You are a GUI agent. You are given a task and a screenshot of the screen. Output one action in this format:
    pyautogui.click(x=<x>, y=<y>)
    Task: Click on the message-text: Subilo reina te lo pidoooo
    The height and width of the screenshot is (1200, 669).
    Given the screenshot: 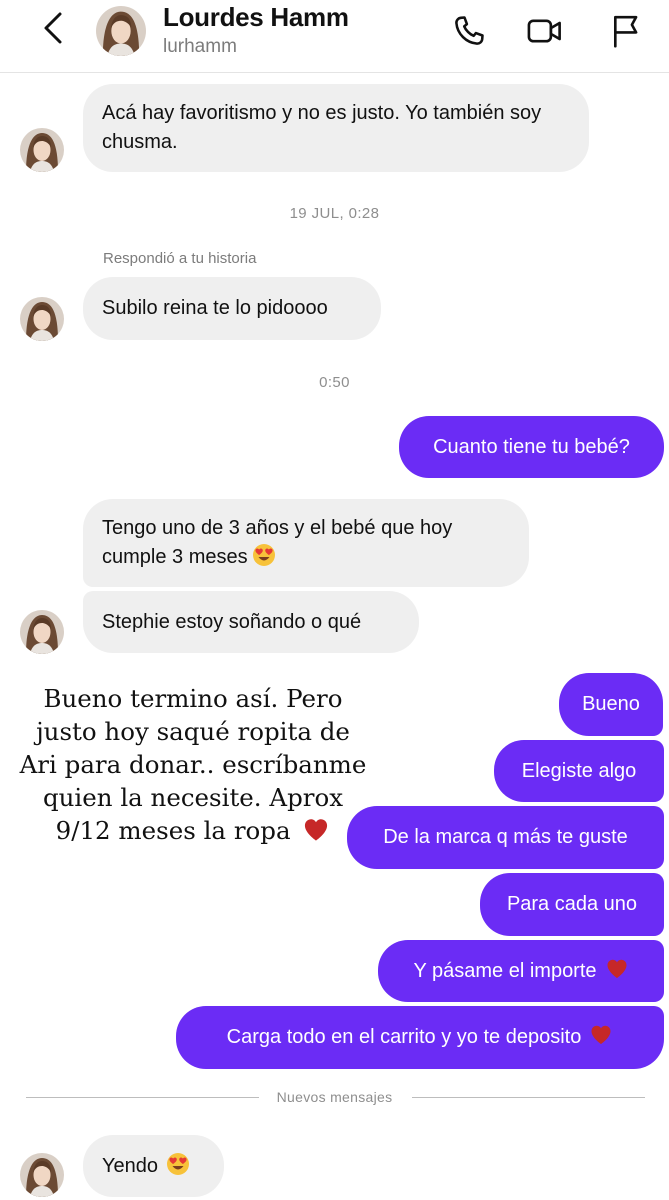 What is the action you would take?
    pyautogui.click(x=215, y=308)
    